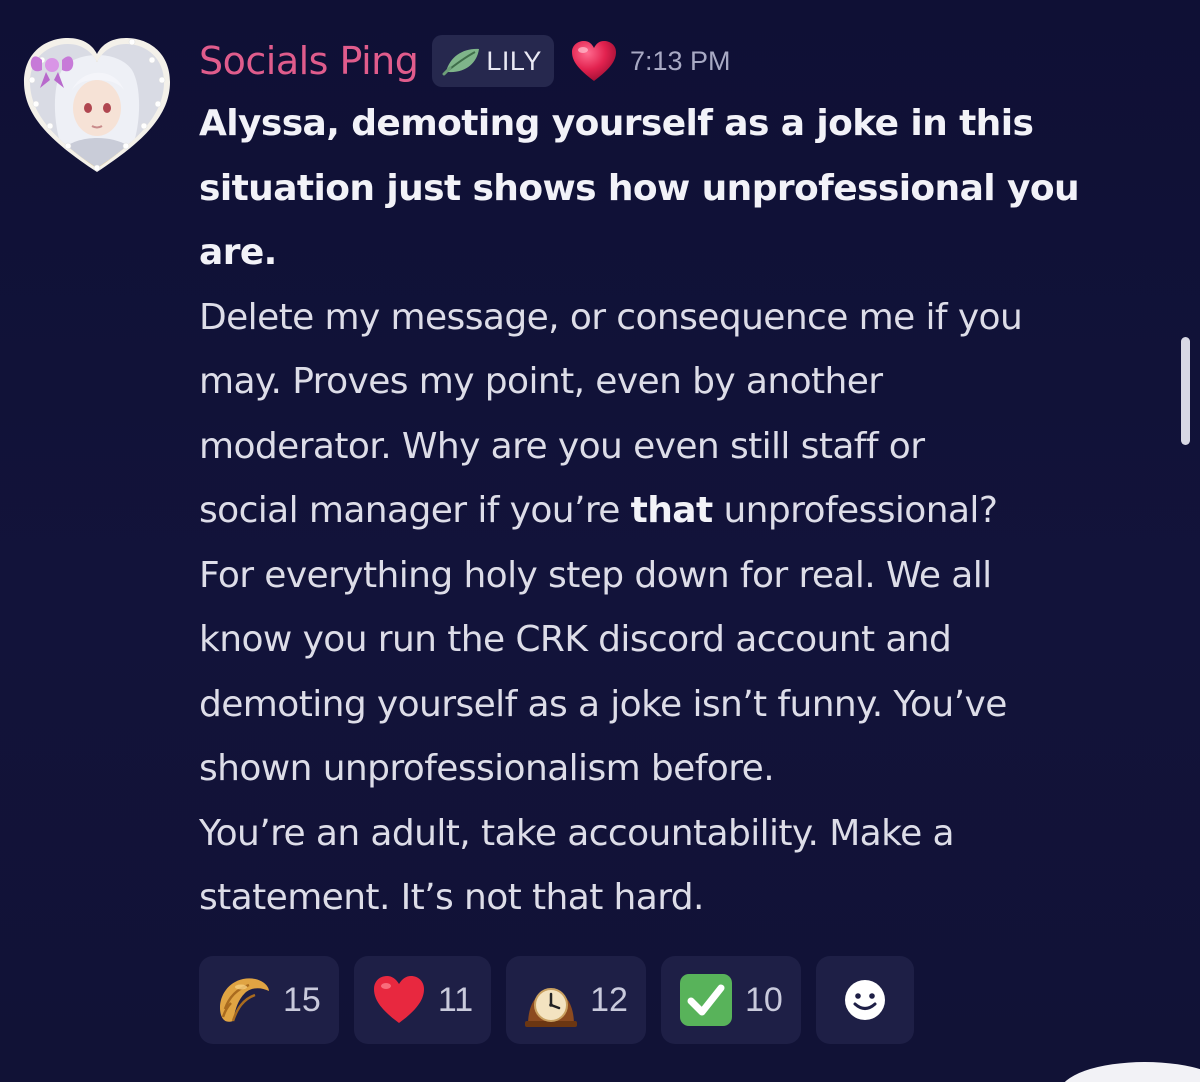 The width and height of the screenshot is (1200, 1082). What do you see at coordinates (551, 1007) in the screenshot?
I see `mantel-clock-icon` at bounding box center [551, 1007].